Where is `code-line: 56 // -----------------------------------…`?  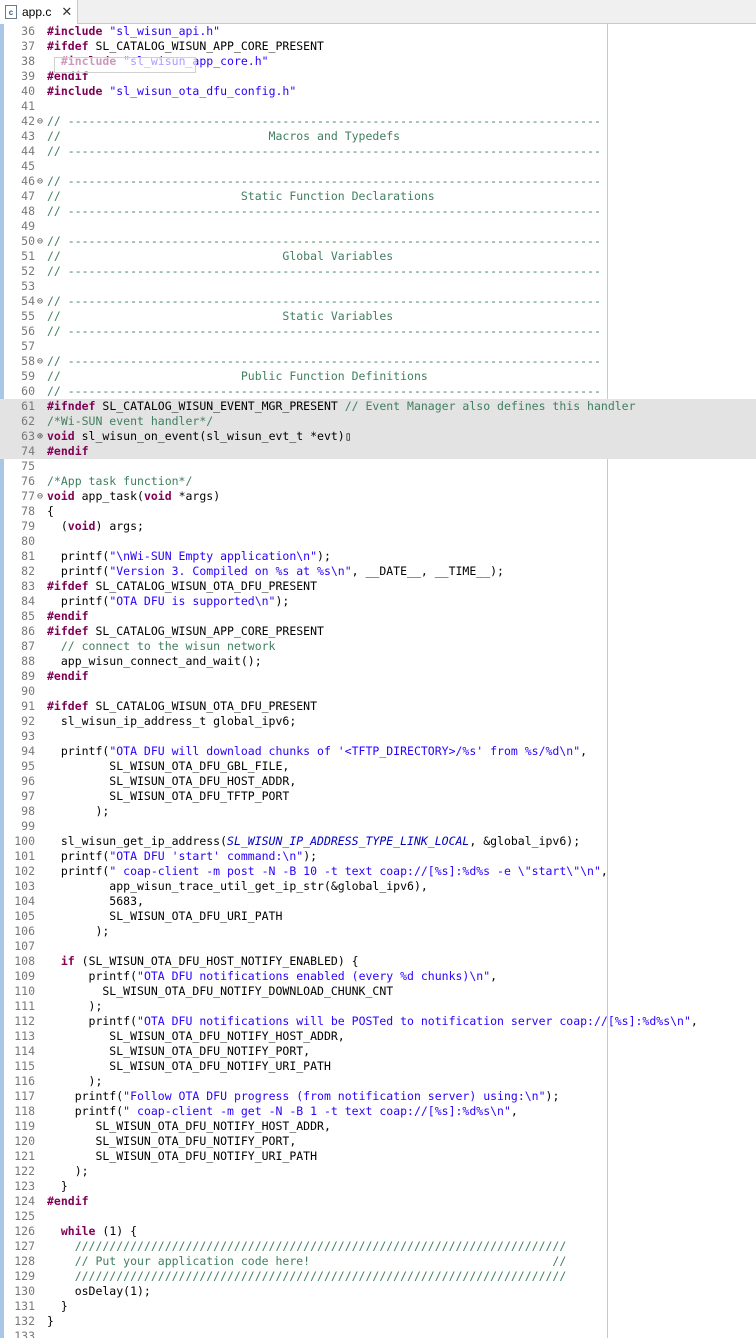
code-line: 56 // -----------------------------------… is located at coordinates (378, 331).